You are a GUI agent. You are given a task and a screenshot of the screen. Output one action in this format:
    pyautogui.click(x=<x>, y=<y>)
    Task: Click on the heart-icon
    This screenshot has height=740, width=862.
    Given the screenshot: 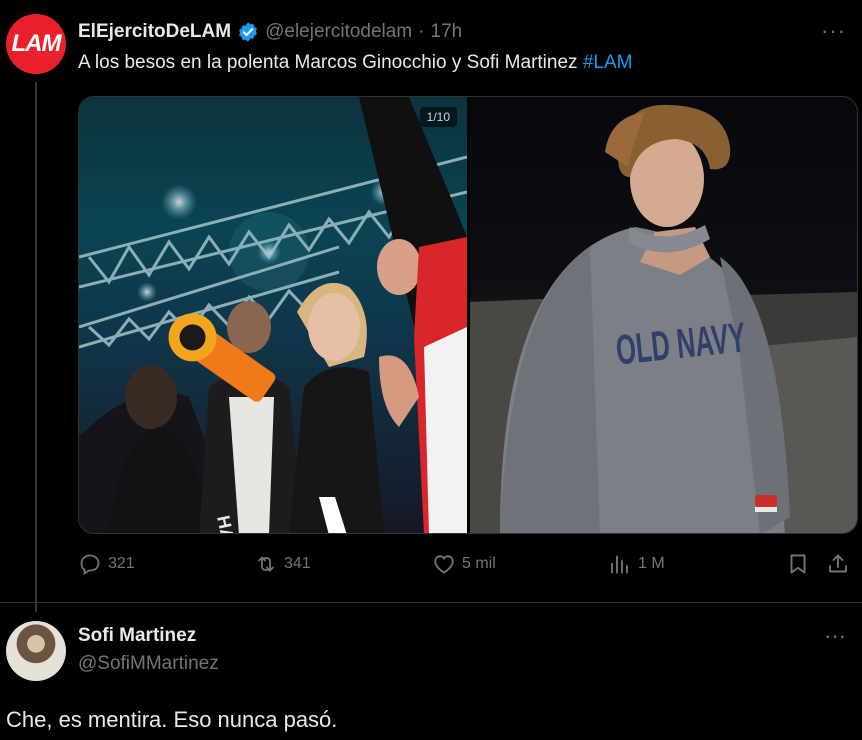 What is the action you would take?
    pyautogui.click(x=444, y=564)
    